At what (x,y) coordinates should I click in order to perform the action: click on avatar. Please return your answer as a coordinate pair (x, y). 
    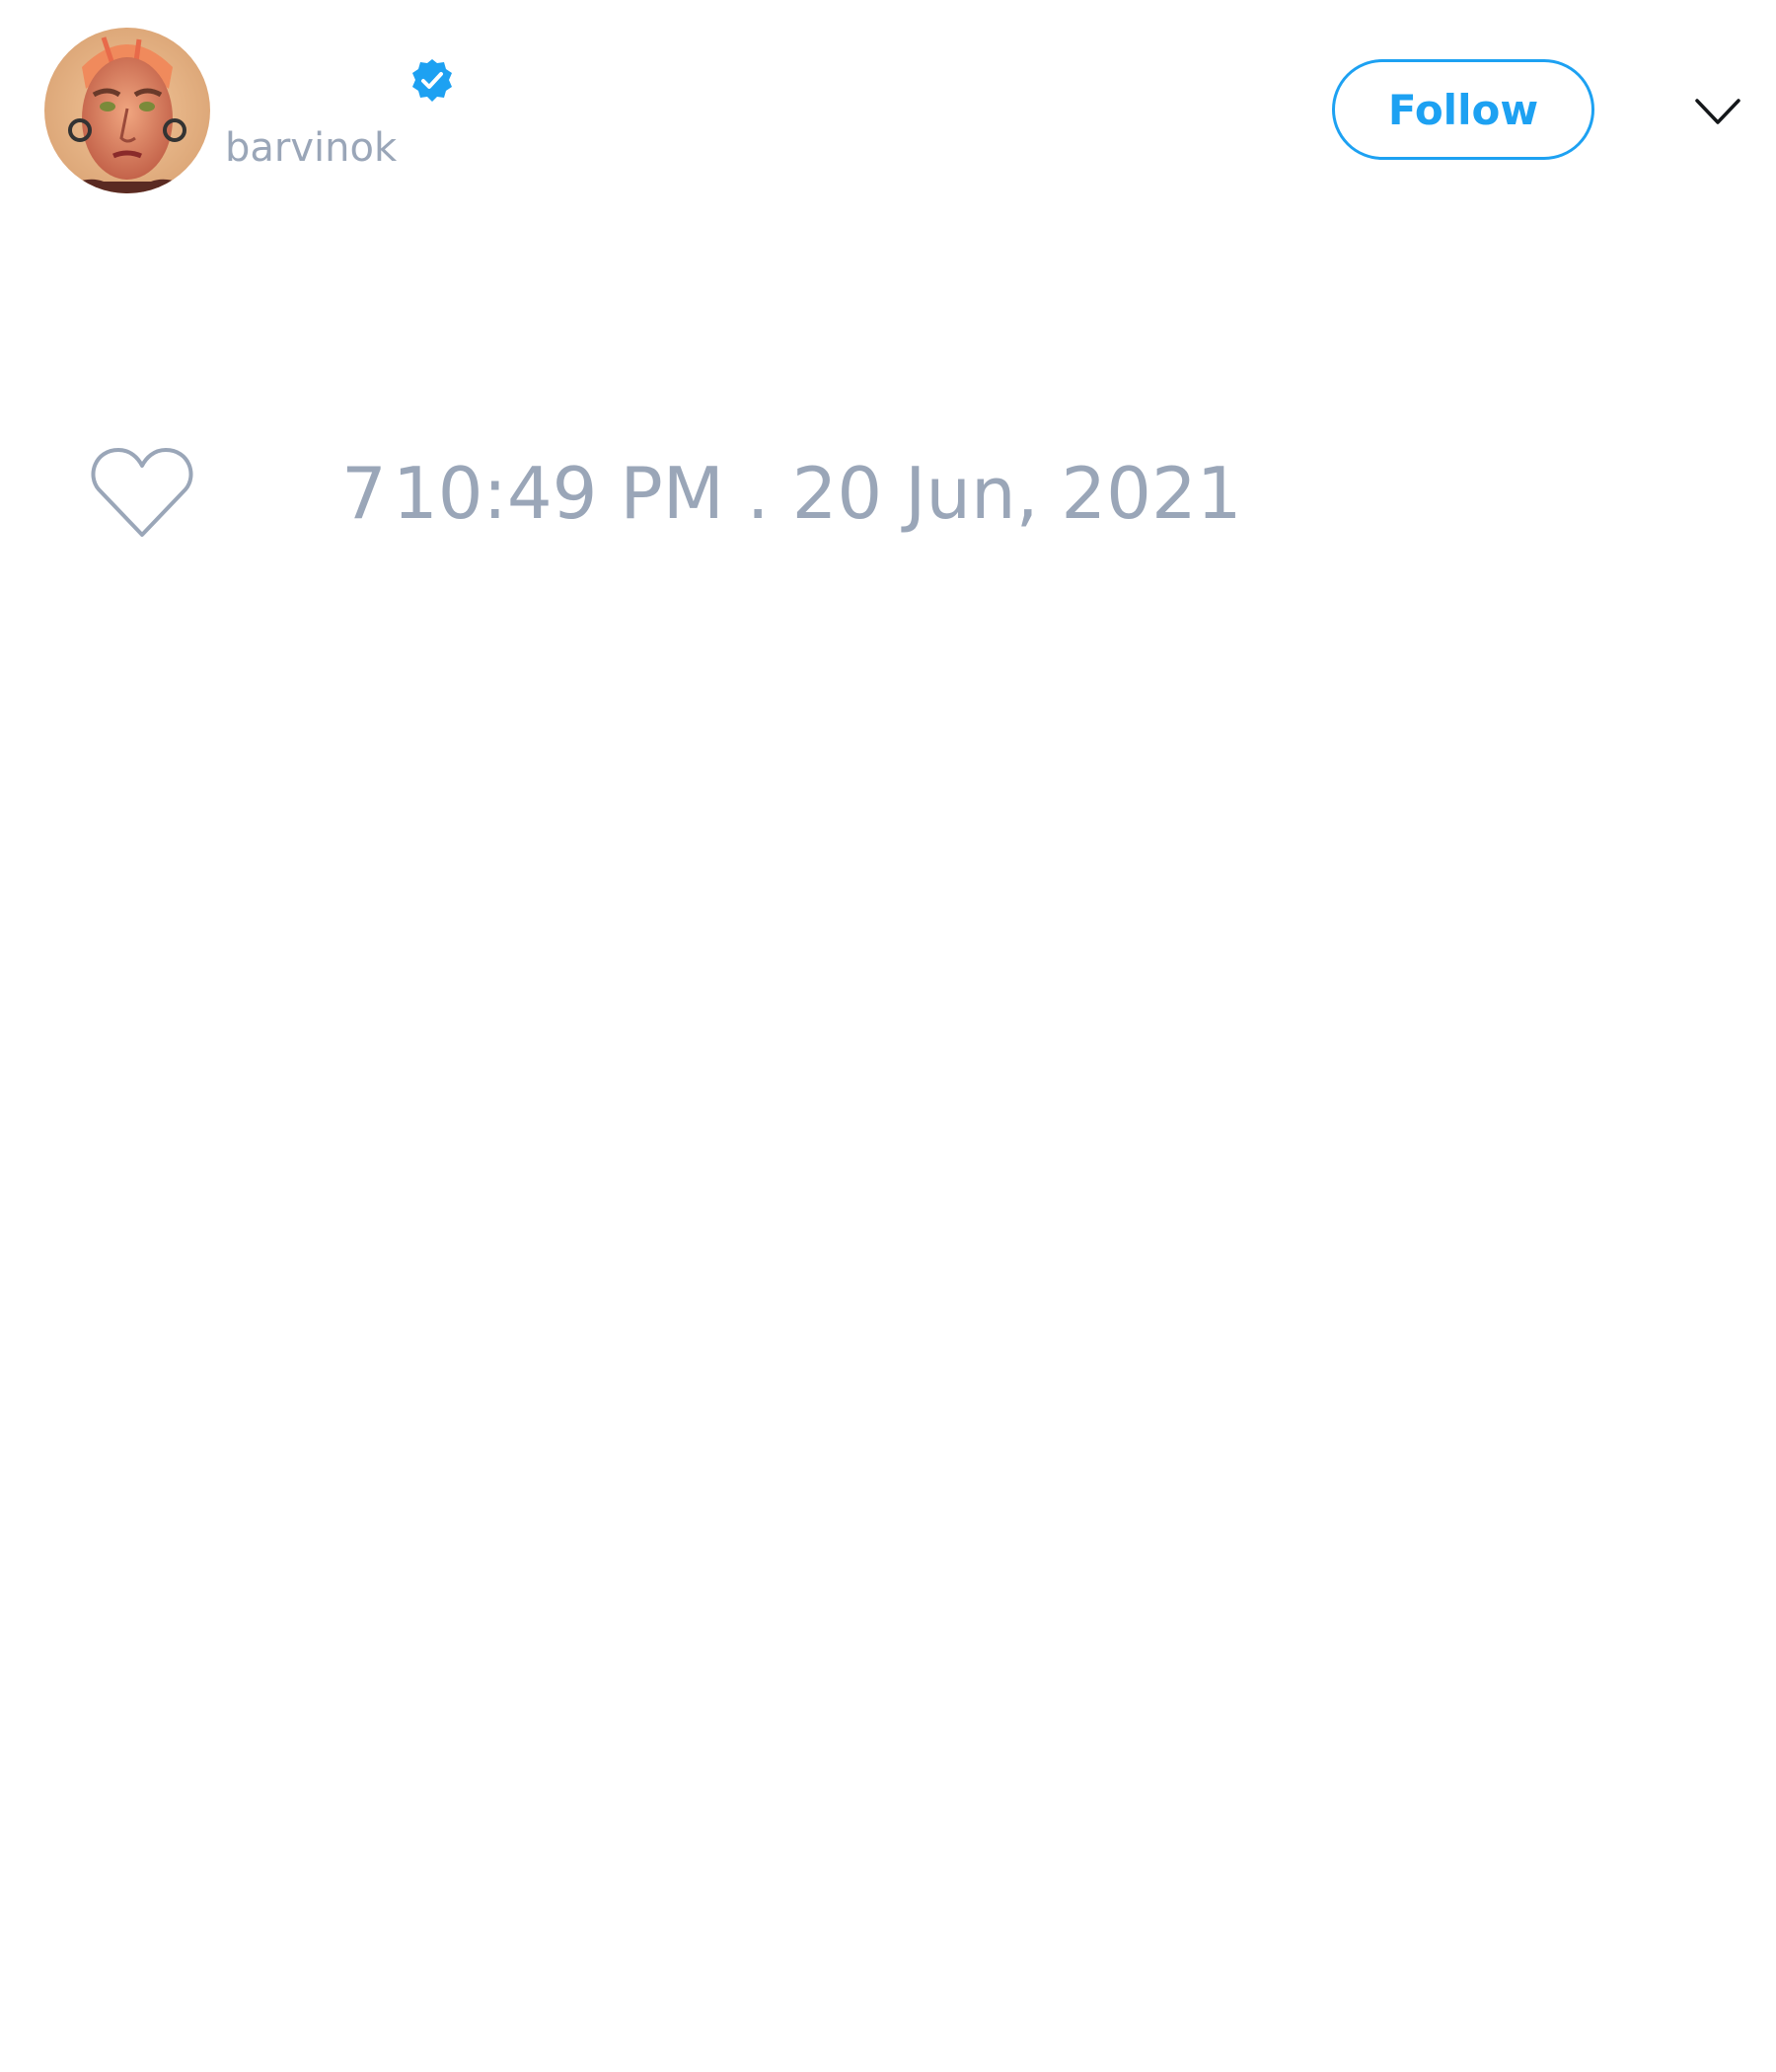
    Looking at the image, I should click on (127, 111).